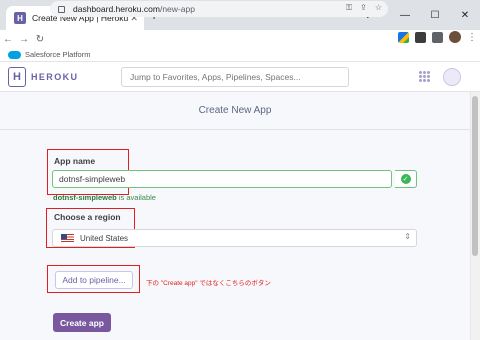  Describe the element at coordinates (240, 55) in the screenshot. I see `salesforce-platform-bar: Salesforce Platform` at that location.